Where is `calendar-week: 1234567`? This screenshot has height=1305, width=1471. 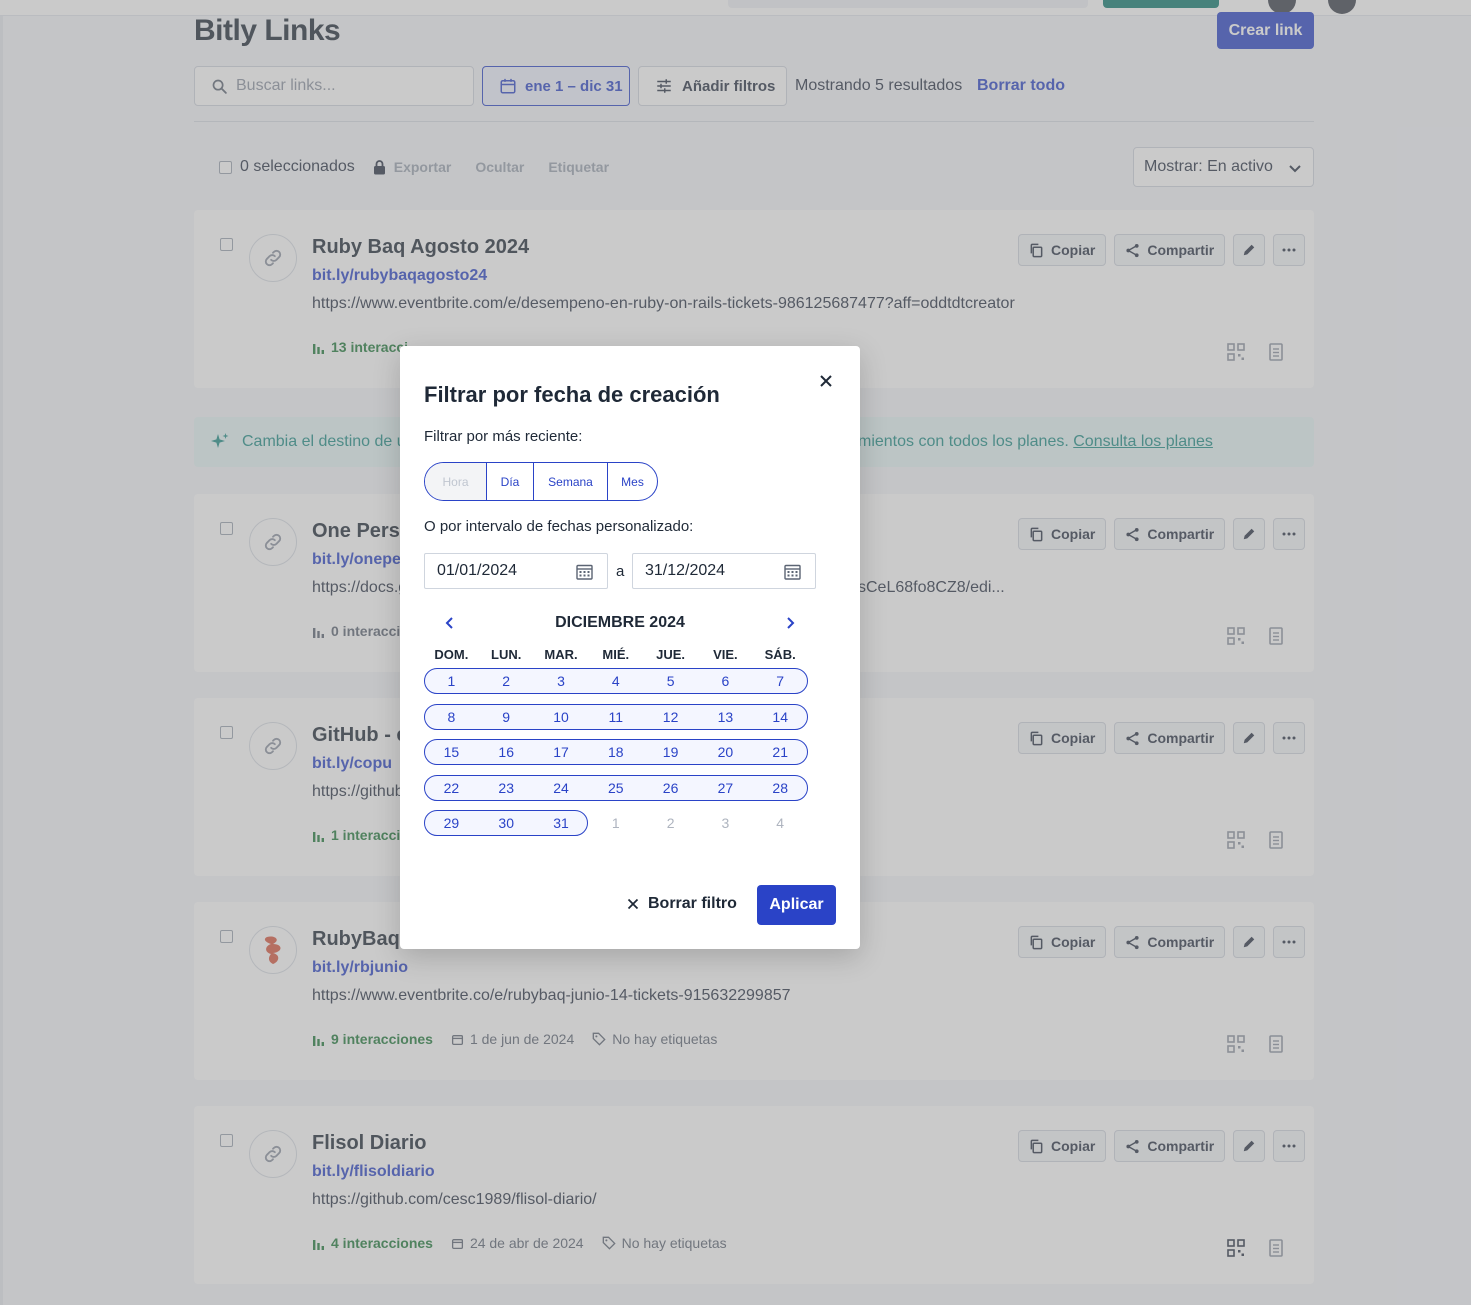 calendar-week: 1234567 is located at coordinates (616, 686).